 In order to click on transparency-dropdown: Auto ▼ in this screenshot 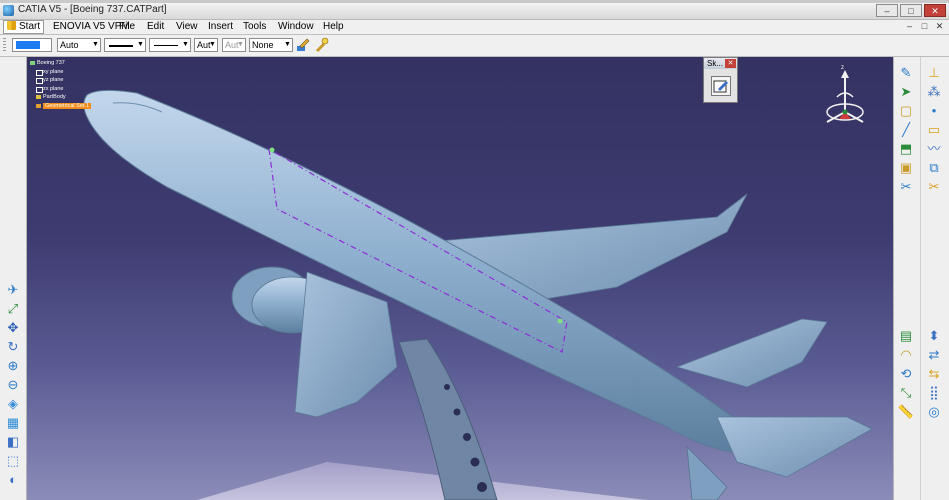, I will do `click(79, 45)`.